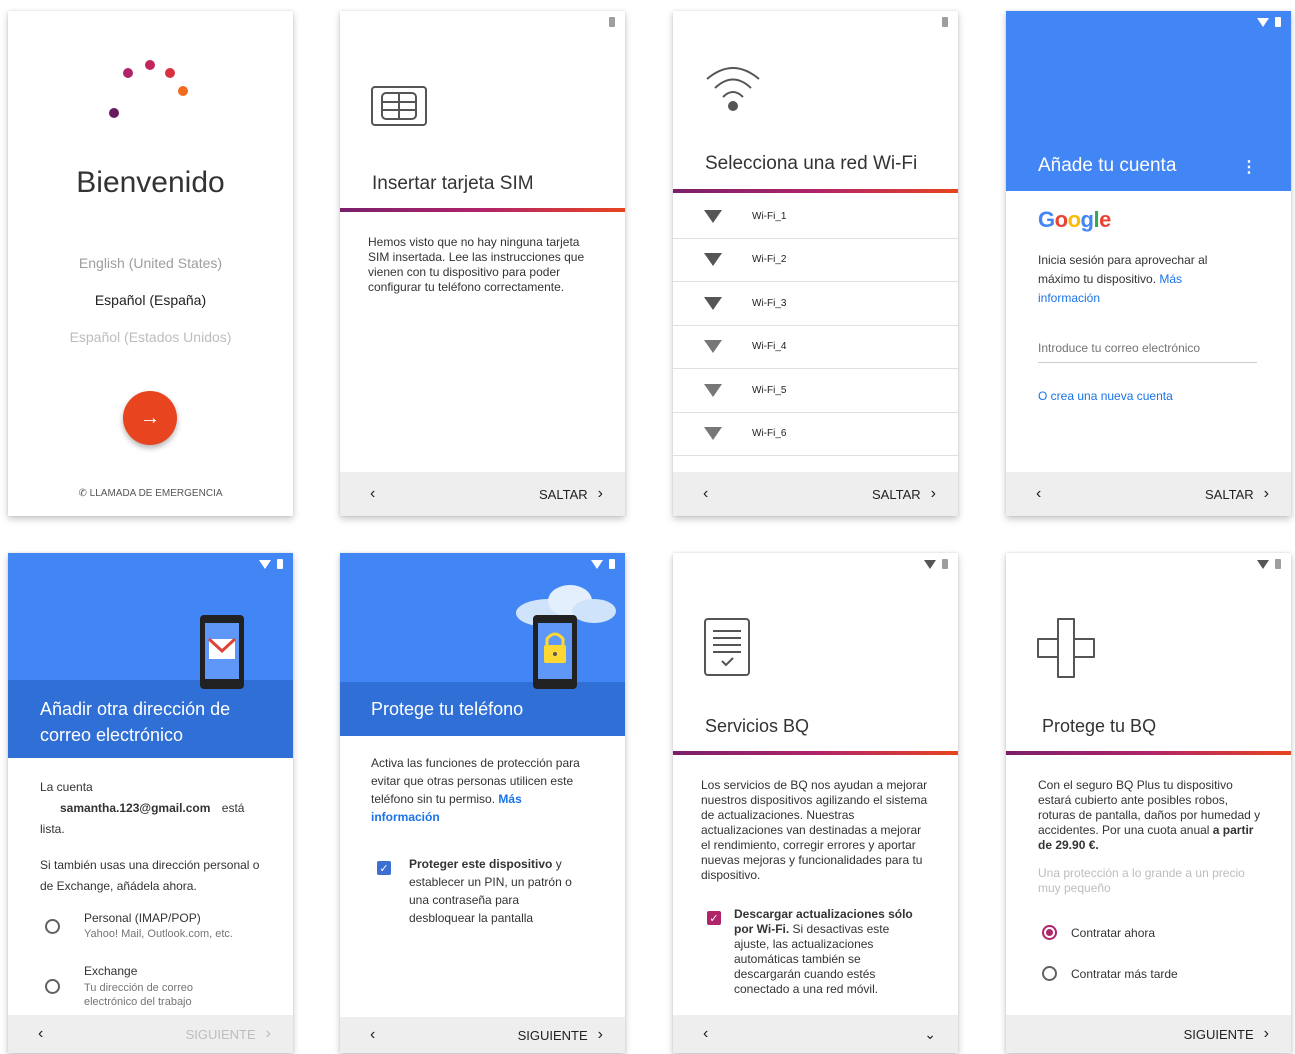 The height and width of the screenshot is (1054, 1295). I want to click on account-email: samantha.123@gmail.com, so click(135, 808).